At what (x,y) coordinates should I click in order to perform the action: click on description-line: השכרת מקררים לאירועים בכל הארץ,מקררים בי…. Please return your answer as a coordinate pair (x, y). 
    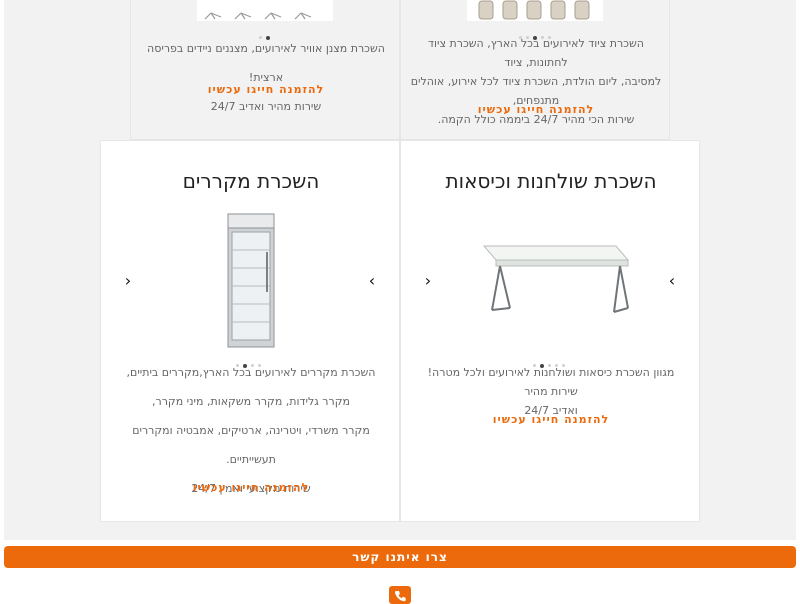
    Looking at the image, I should click on (251, 372).